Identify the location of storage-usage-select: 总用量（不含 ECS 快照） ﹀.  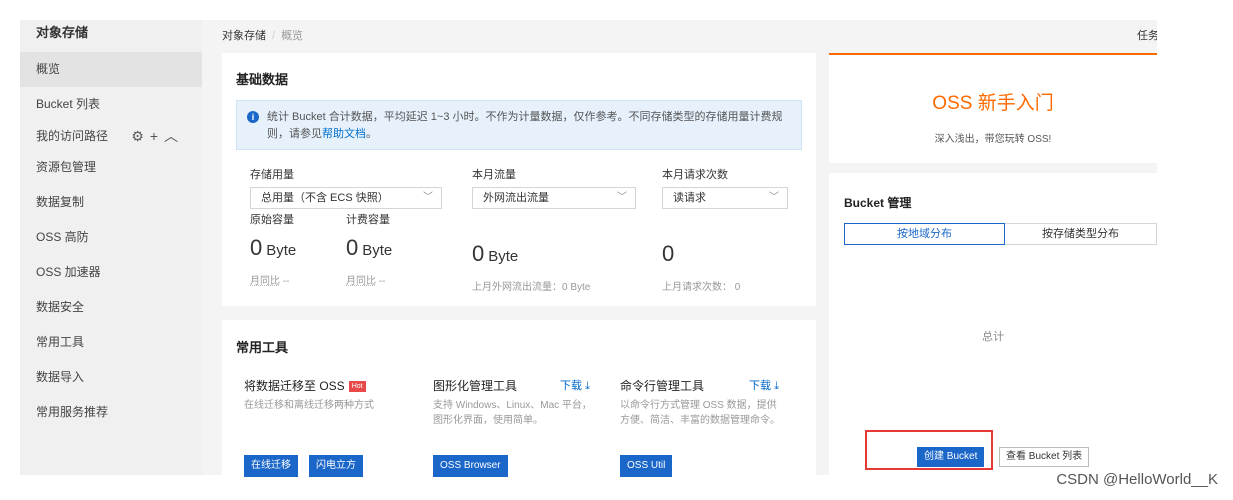
(346, 198).